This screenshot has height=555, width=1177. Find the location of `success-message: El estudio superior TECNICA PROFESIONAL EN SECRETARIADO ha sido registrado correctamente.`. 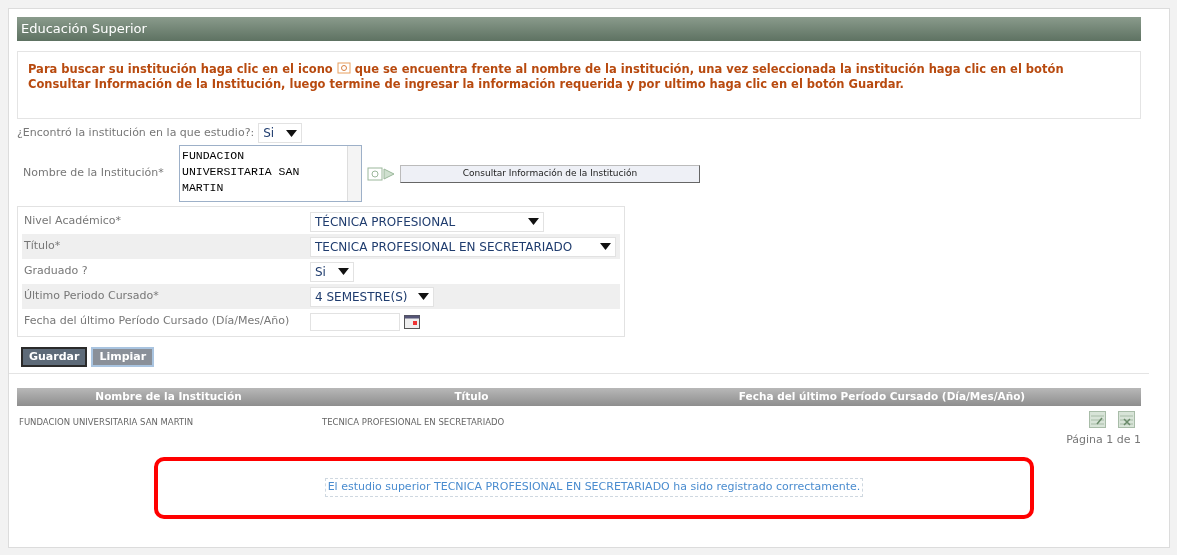

success-message: El estudio superior TECNICA PROFESIONAL EN SECRETARIADO ha sido registrado correctamente. is located at coordinates (594, 487).